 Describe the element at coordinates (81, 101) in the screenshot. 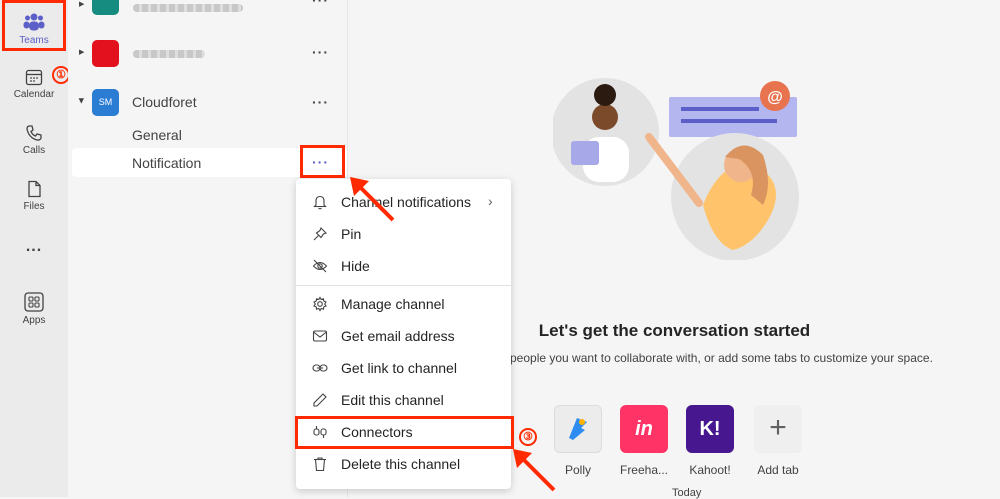

I see `collapse-caret-icon: ▶` at that location.